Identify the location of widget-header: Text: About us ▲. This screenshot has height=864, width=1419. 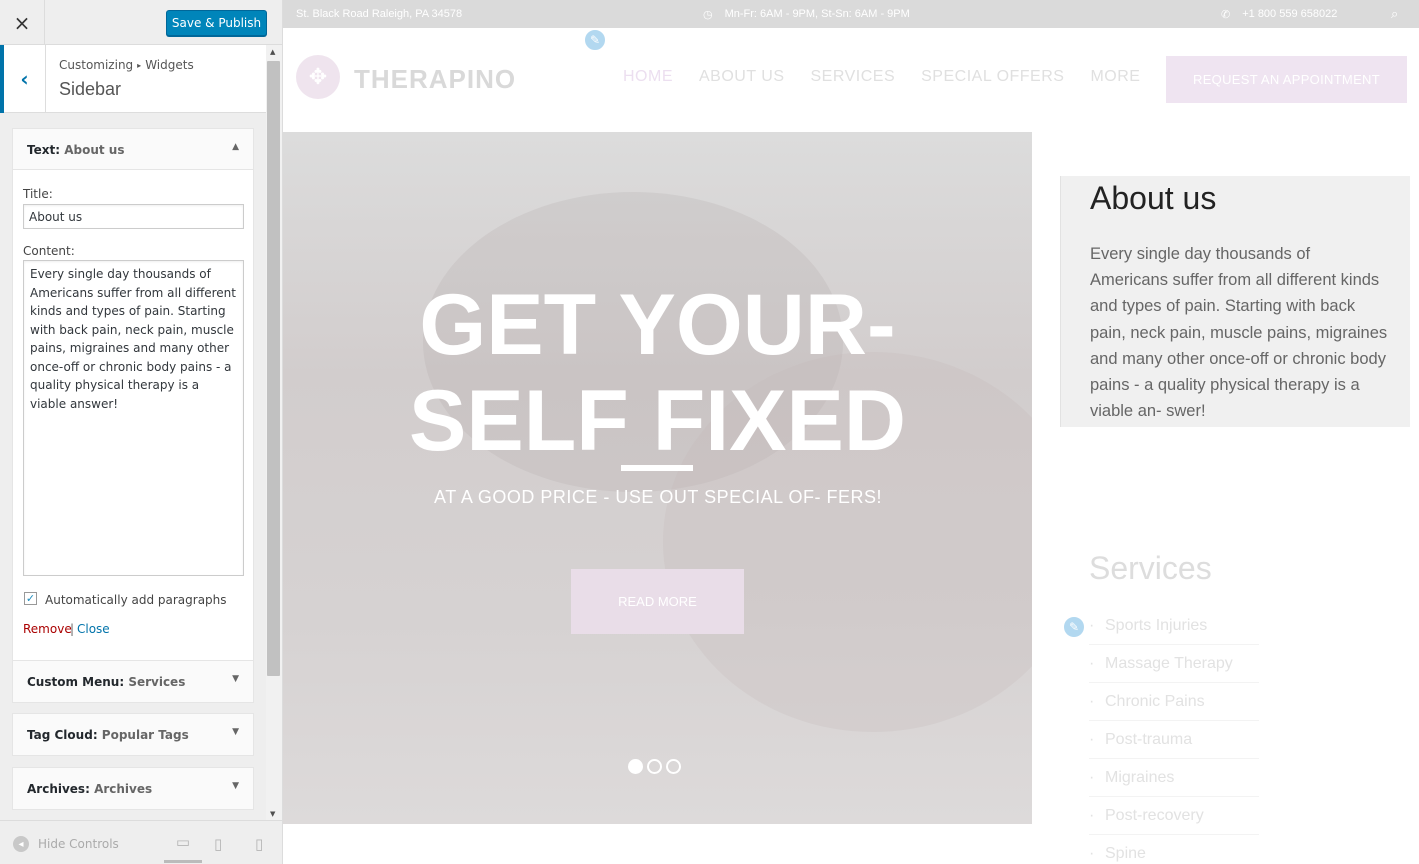
(133, 149).